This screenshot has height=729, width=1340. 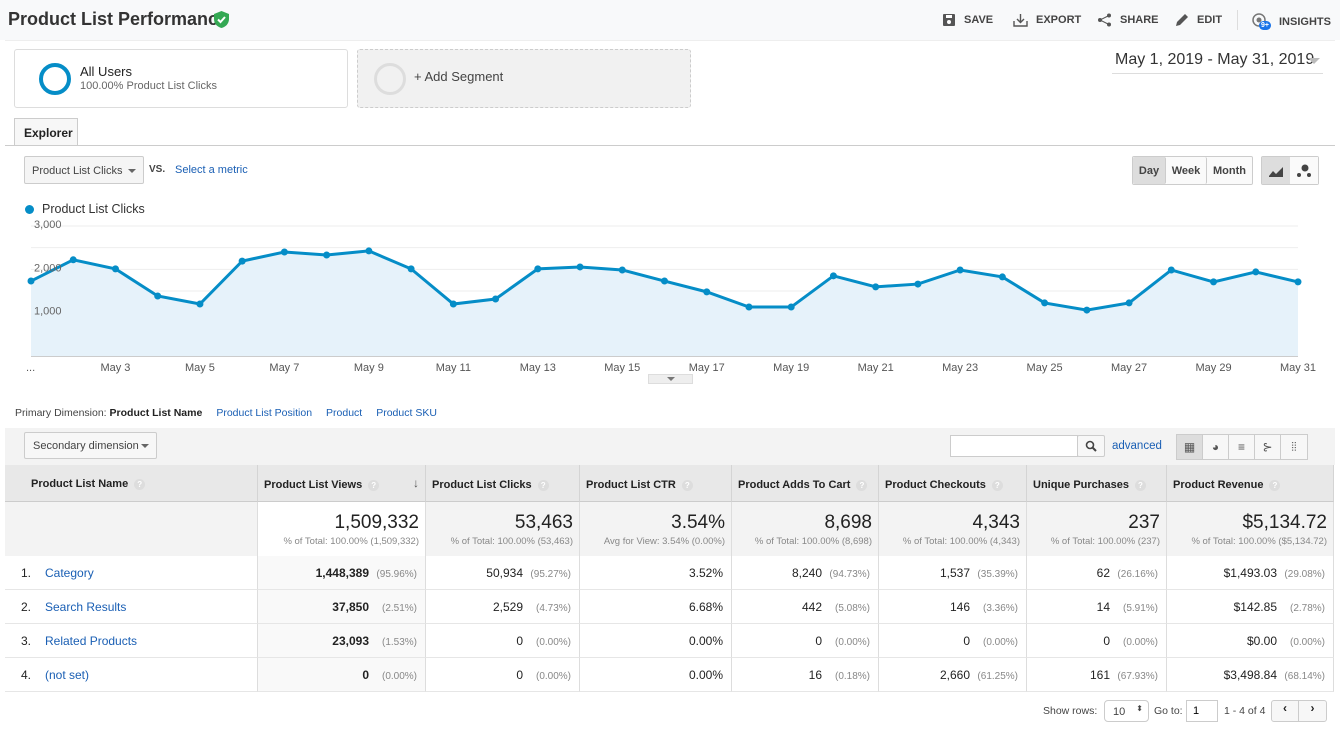 I want to click on export-button: EXPORT, so click(x=1047, y=20).